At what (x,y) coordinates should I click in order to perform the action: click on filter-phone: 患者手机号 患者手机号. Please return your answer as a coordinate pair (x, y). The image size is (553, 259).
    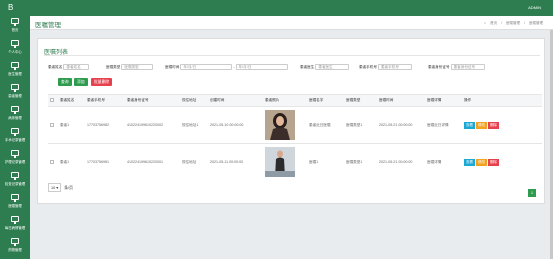
    Looking at the image, I should click on (385, 67).